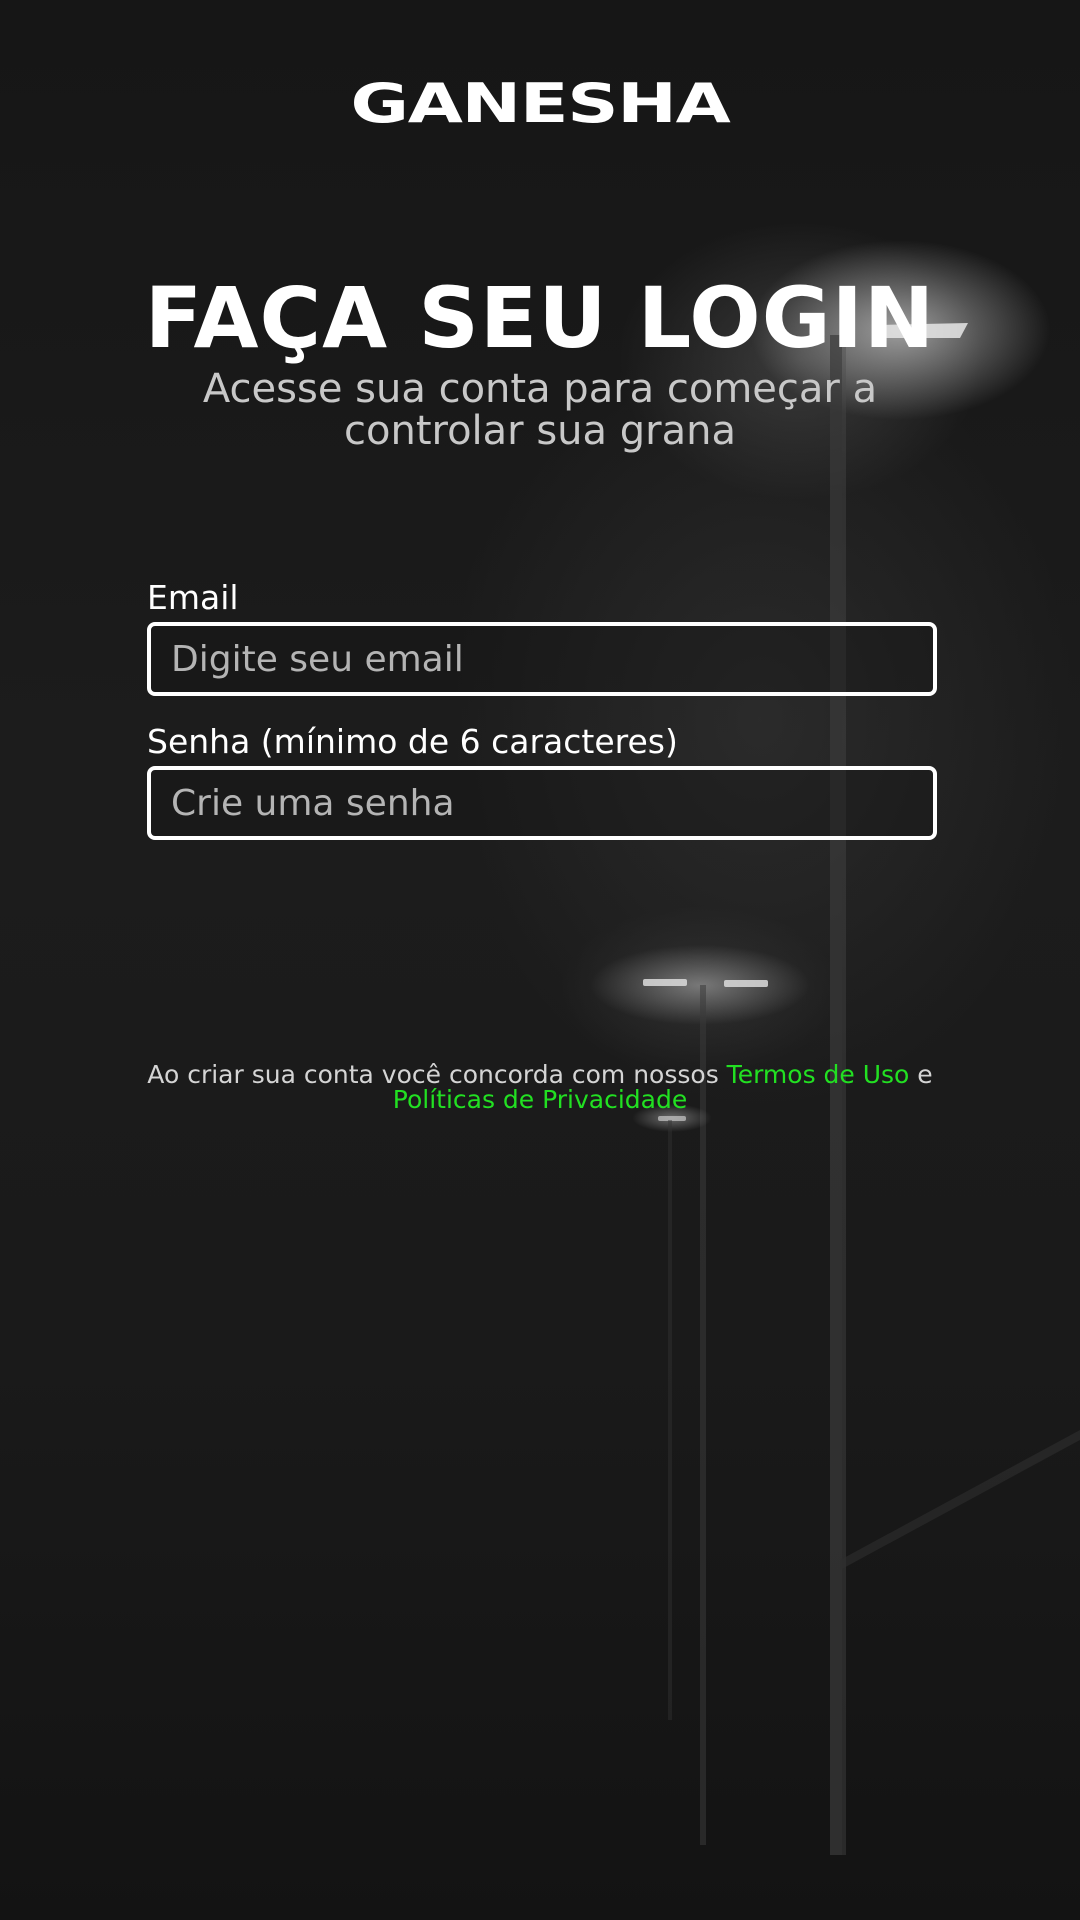 This screenshot has width=1080, height=1920. What do you see at coordinates (540, 1099) in the screenshot?
I see `privacy-policy-link: Políticas de Privacidade` at bounding box center [540, 1099].